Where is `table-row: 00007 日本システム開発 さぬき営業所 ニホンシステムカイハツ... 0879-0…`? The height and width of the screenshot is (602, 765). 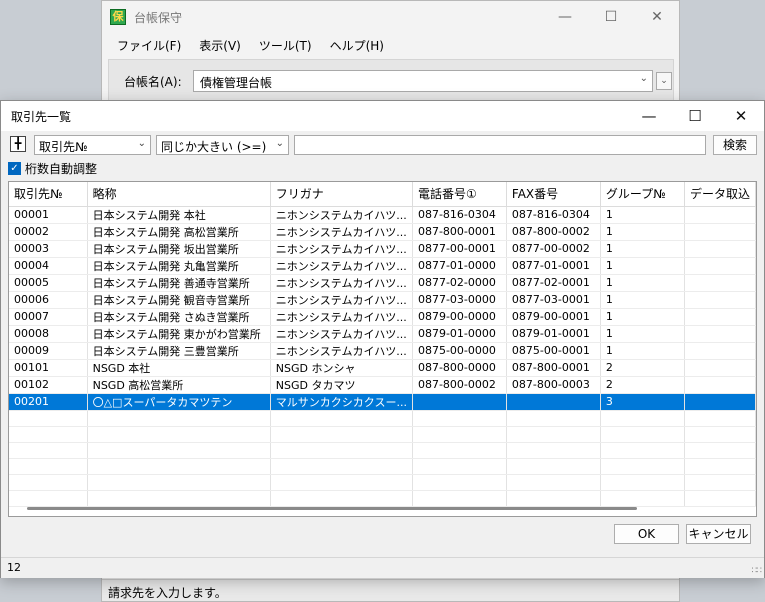 table-row: 00007 日本システム開発 さぬき営業所 ニホンシステムカイハツ... 0879-0… is located at coordinates (382, 317).